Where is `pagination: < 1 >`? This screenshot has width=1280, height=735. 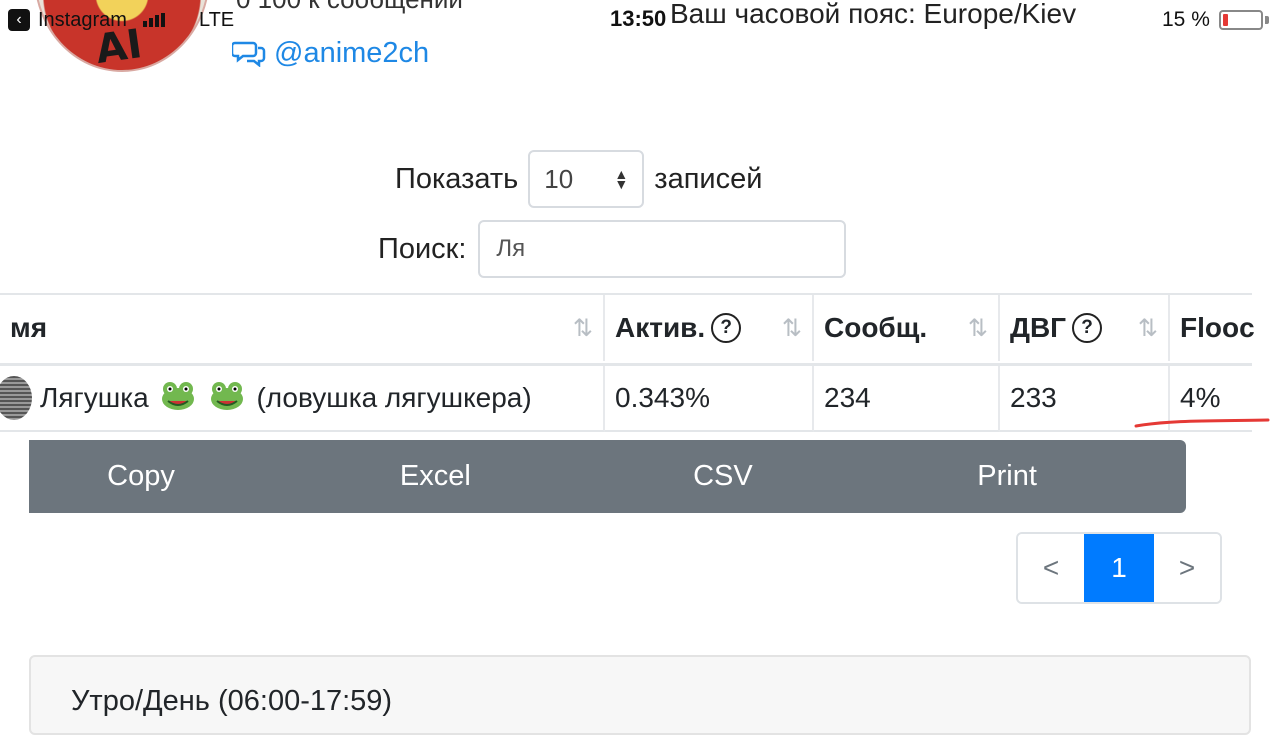
pagination: < 1 > is located at coordinates (1119, 568).